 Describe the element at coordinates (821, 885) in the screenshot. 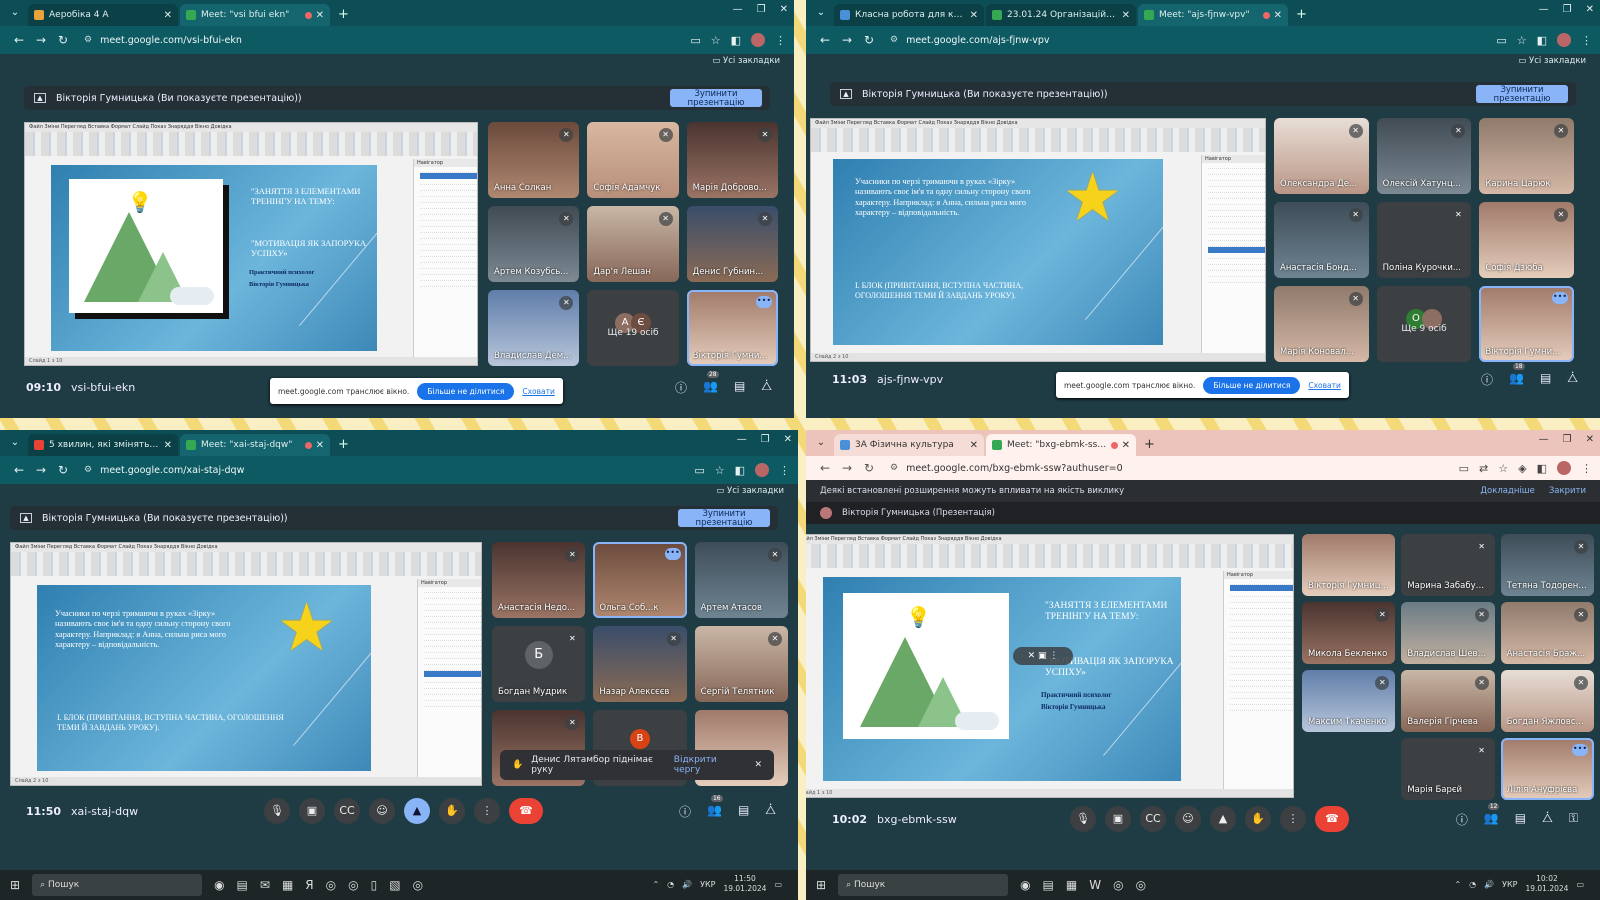

I see `windows-start-icon: ⊞` at that location.